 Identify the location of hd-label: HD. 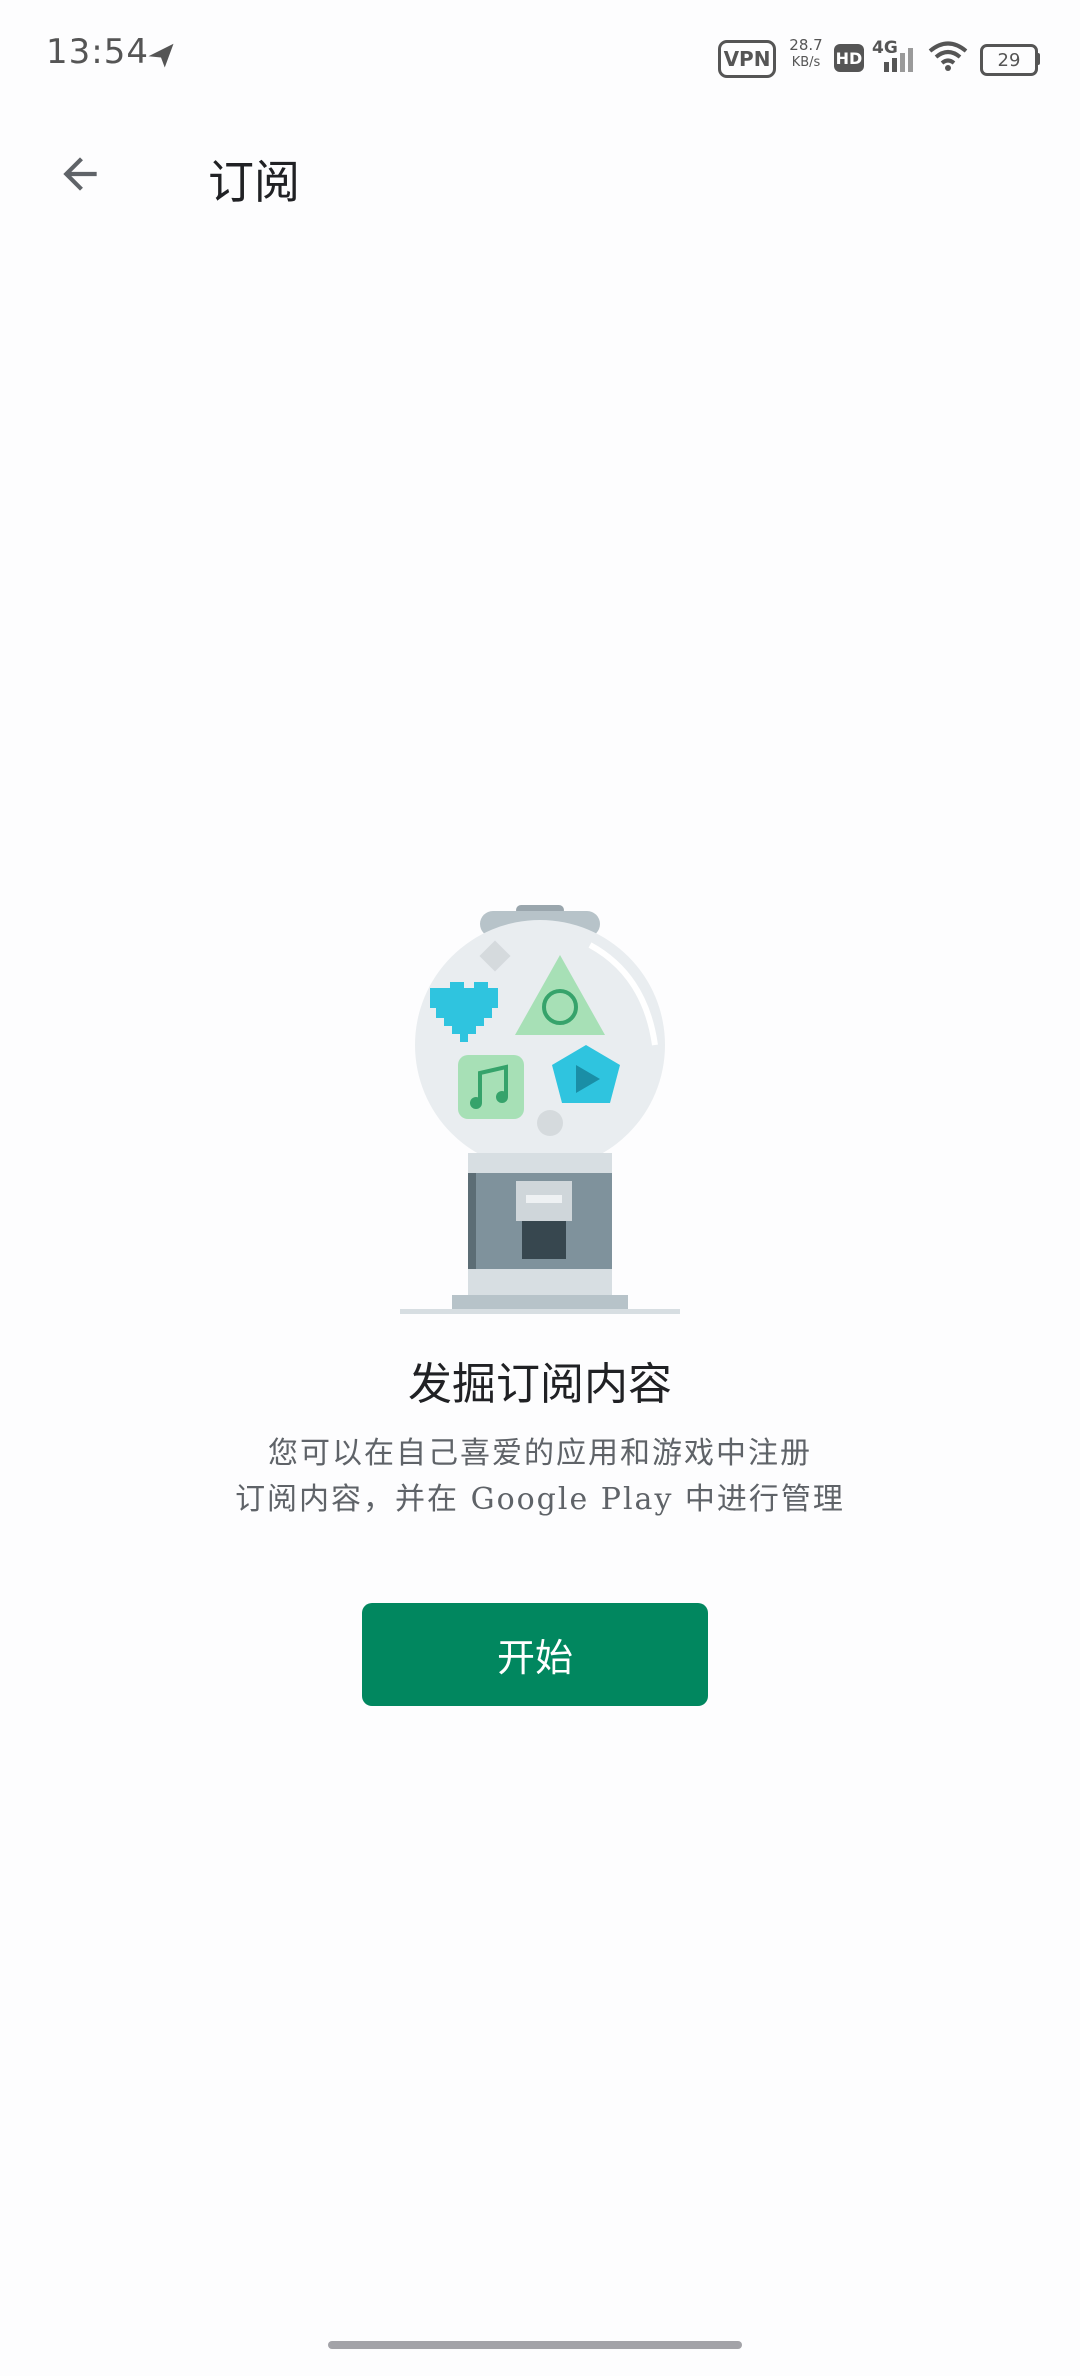
(849, 58).